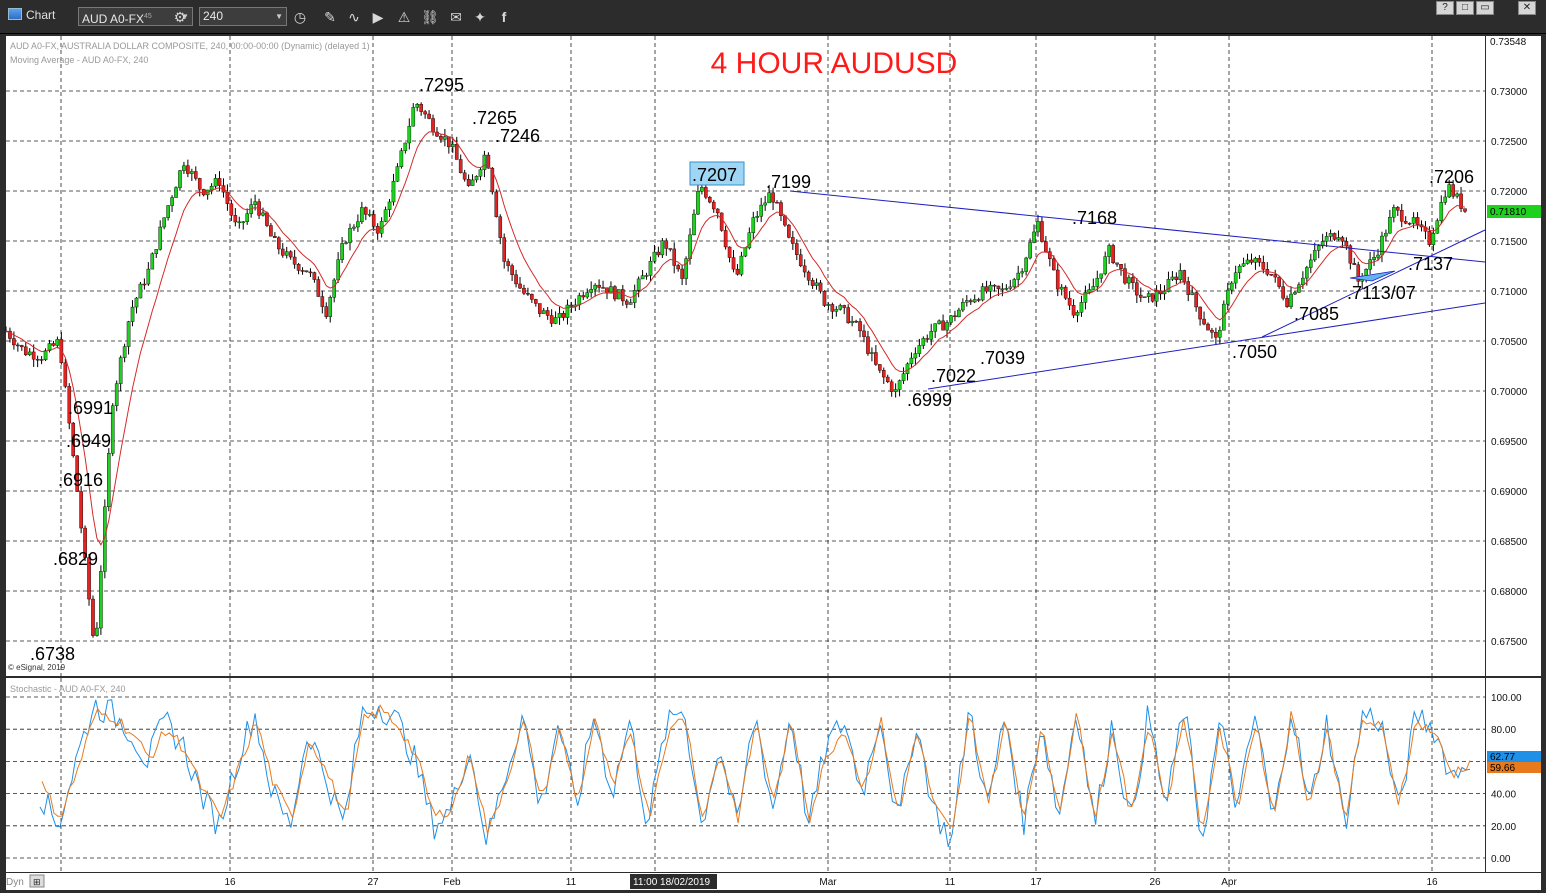 This screenshot has width=1546, height=893. What do you see at coordinates (950, 882) in the screenshot?
I see `date-tick-label: 11` at bounding box center [950, 882].